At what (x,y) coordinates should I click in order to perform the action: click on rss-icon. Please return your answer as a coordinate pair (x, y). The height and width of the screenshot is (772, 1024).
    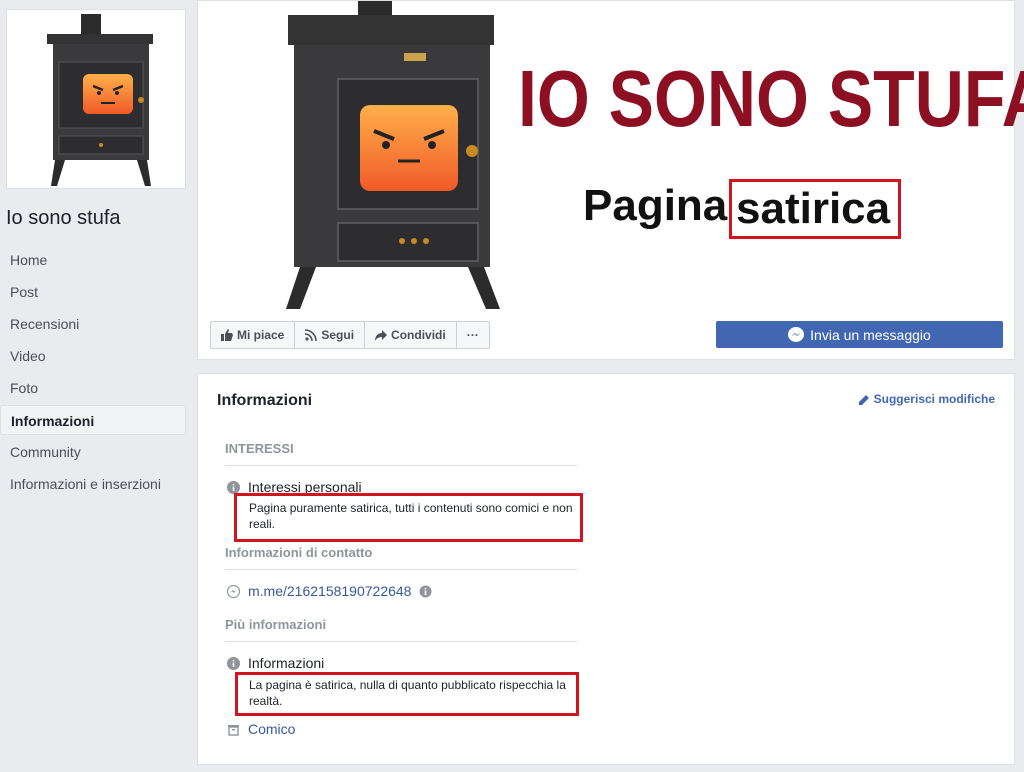
    Looking at the image, I should click on (311, 335).